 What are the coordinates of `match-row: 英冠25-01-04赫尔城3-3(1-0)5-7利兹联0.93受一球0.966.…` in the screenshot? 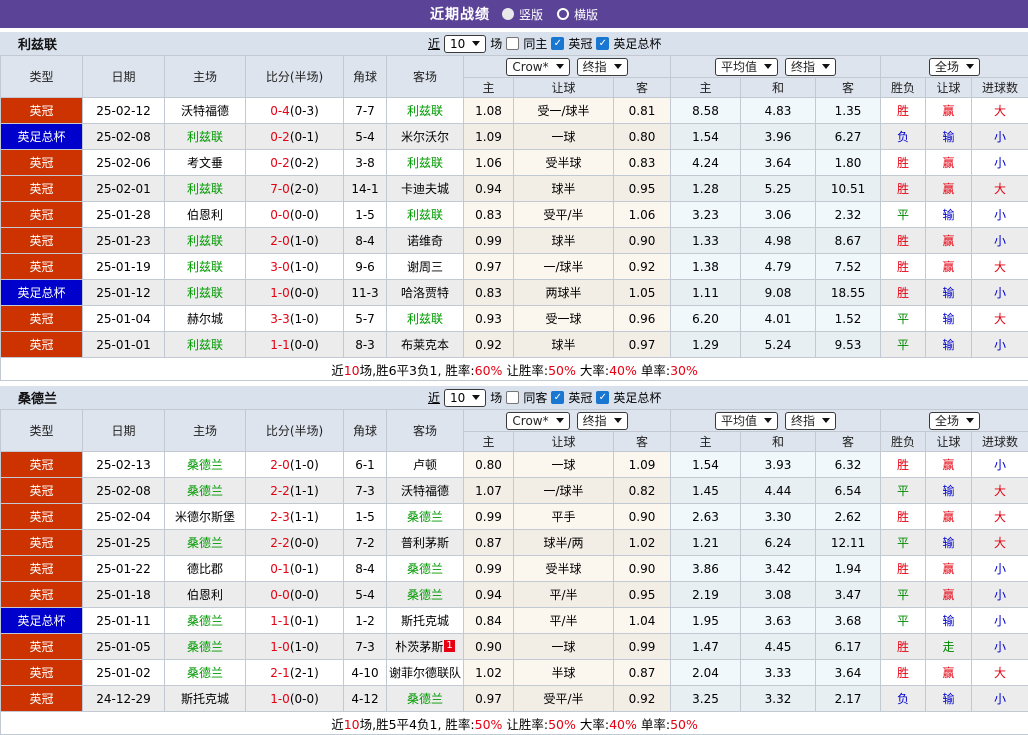 It's located at (514, 319).